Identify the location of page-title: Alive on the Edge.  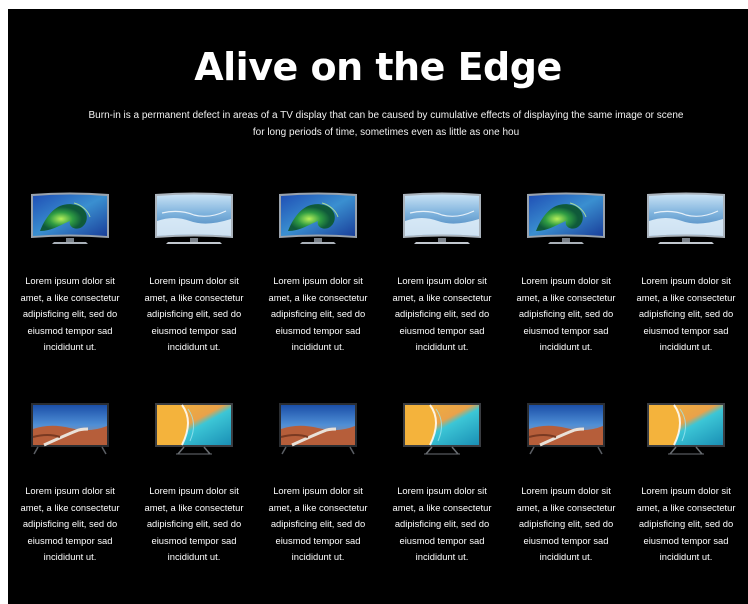
(378, 67).